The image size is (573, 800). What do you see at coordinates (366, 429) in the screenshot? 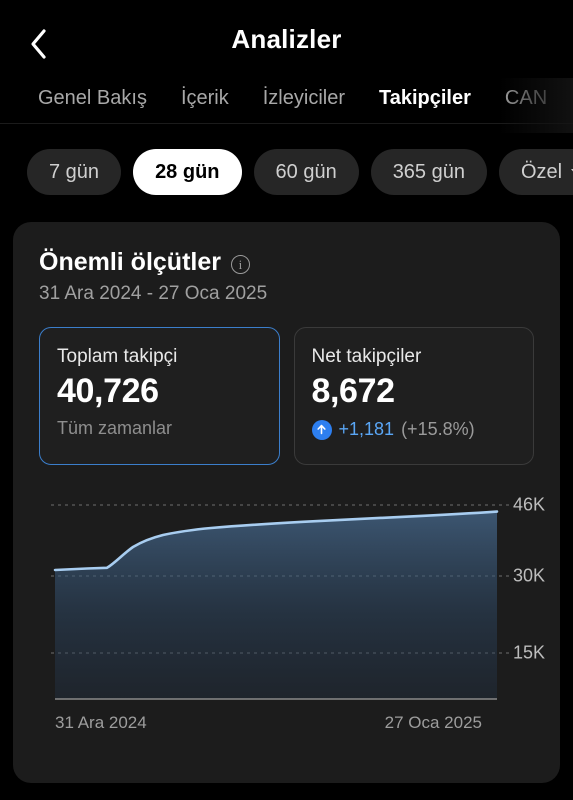
I see `metric-delta-value: +1,181` at bounding box center [366, 429].